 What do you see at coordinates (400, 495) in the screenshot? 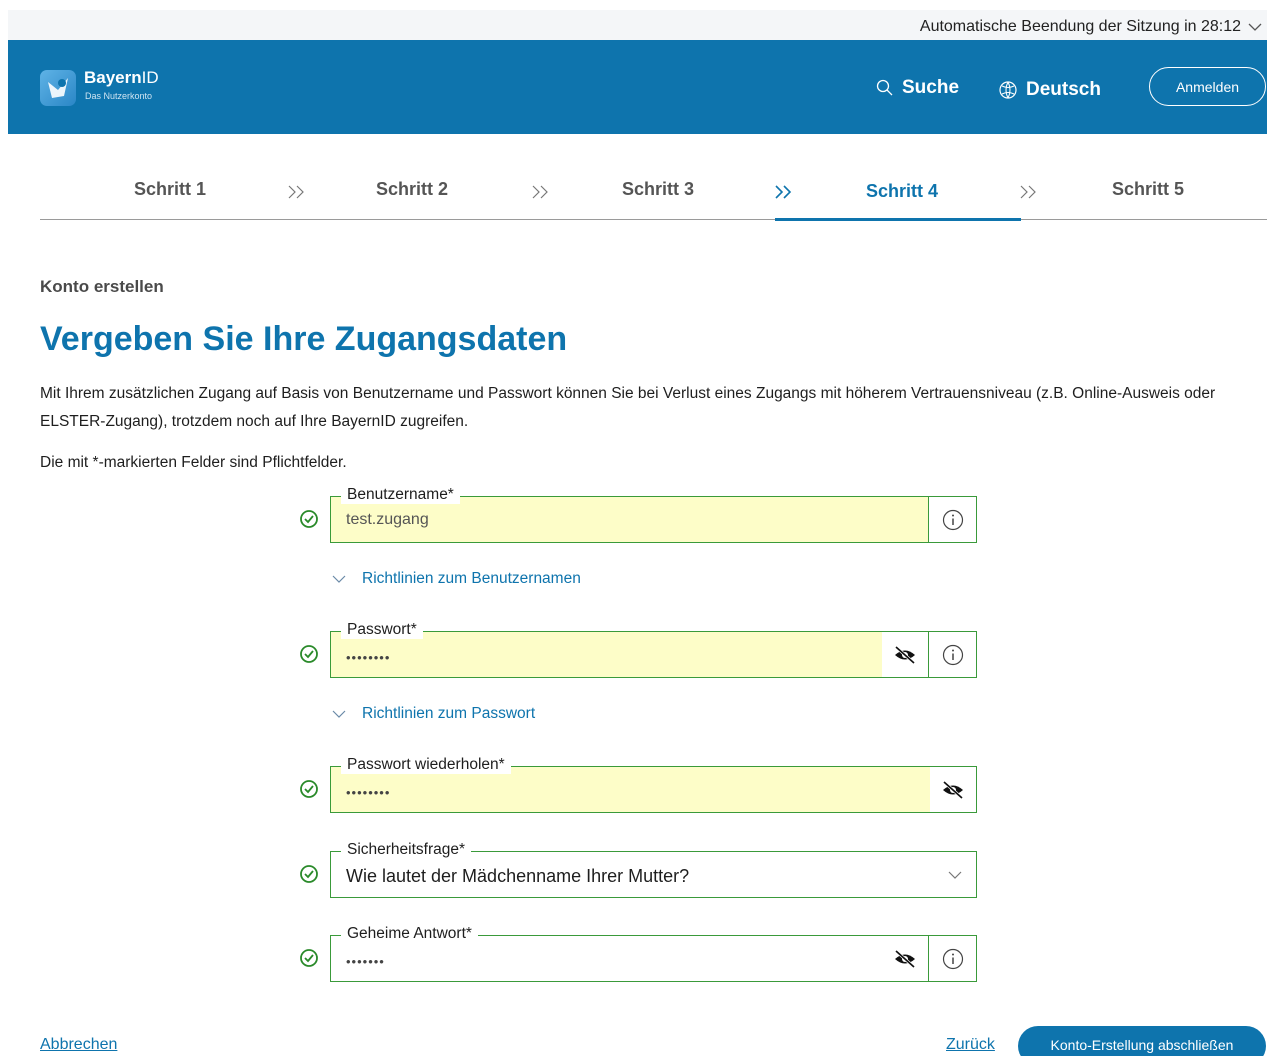
I see `username-label: Benutzername*` at bounding box center [400, 495].